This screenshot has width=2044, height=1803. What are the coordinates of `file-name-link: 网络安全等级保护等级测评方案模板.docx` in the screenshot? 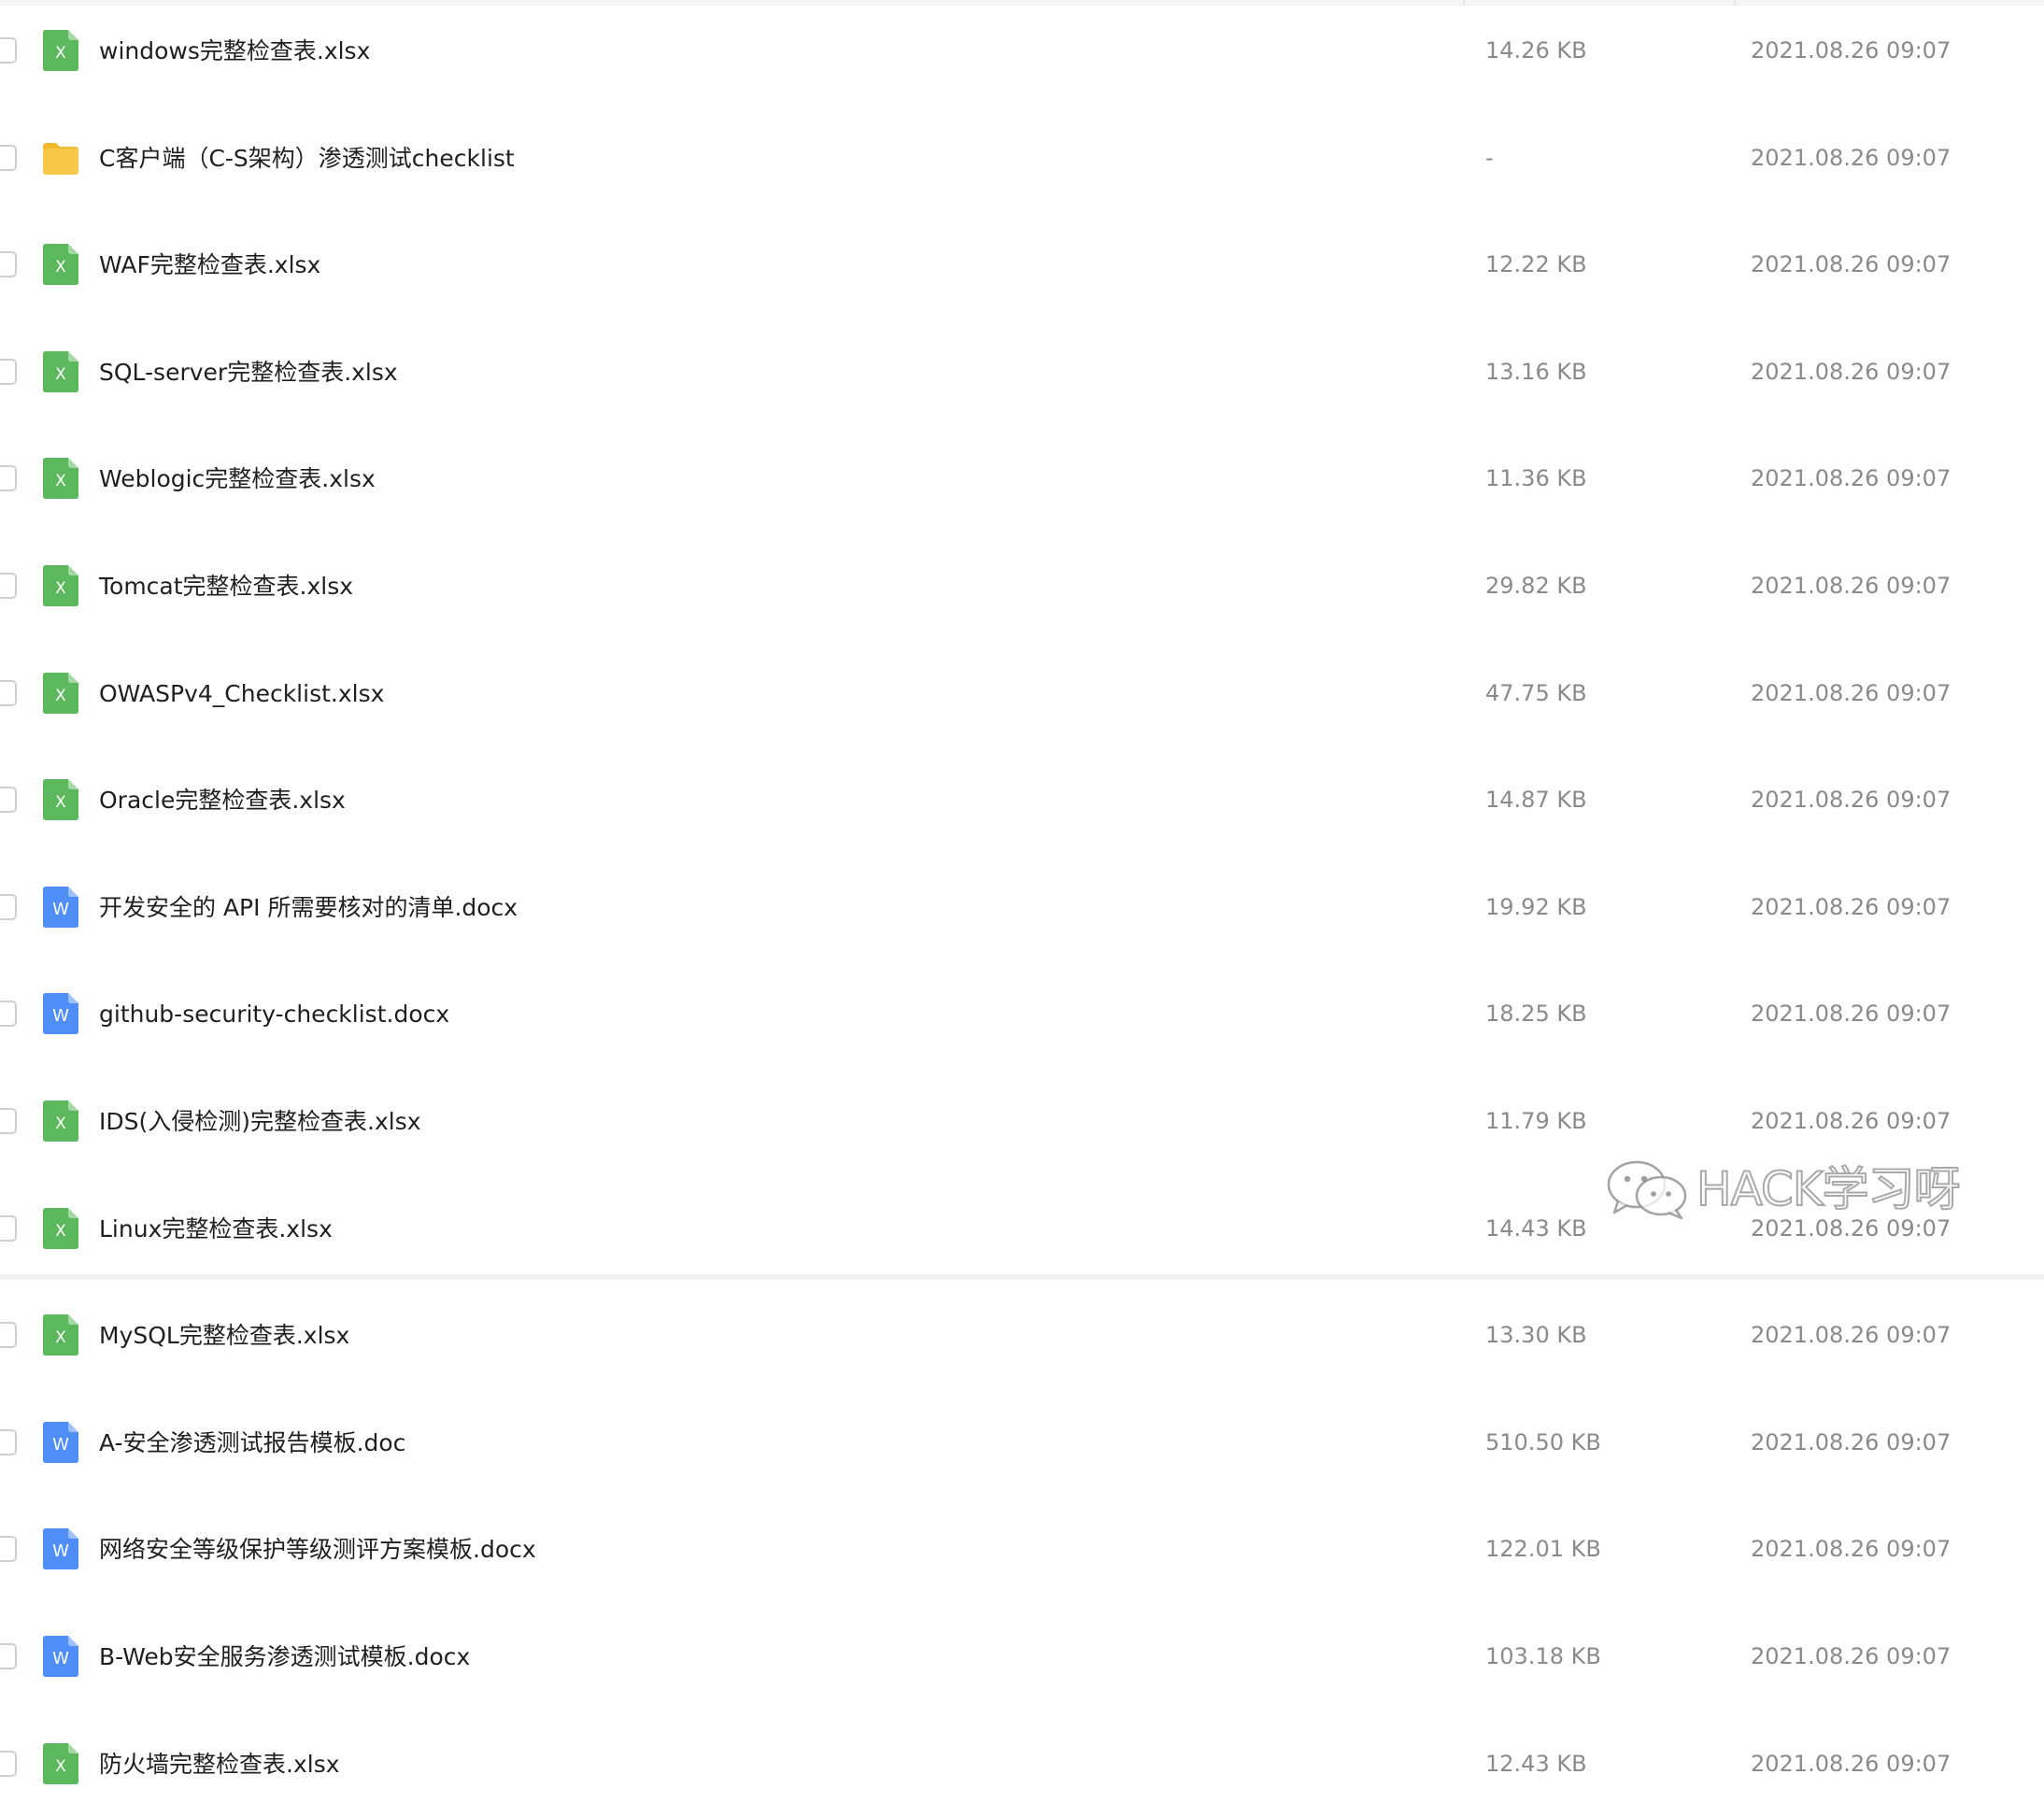 It's located at (317, 1549).